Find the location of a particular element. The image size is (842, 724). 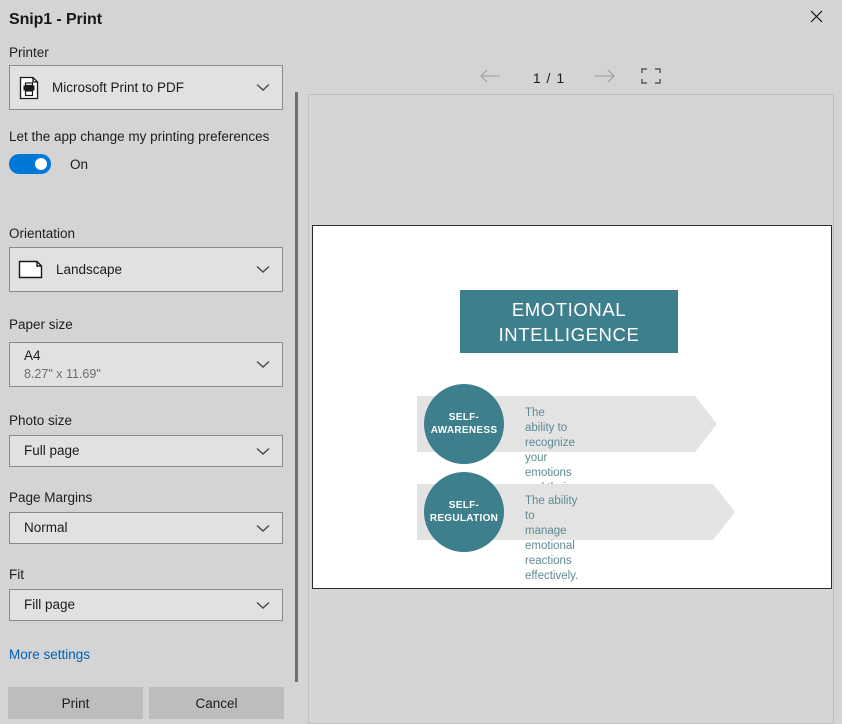

orientation-select: Landscape is located at coordinates (146, 269).